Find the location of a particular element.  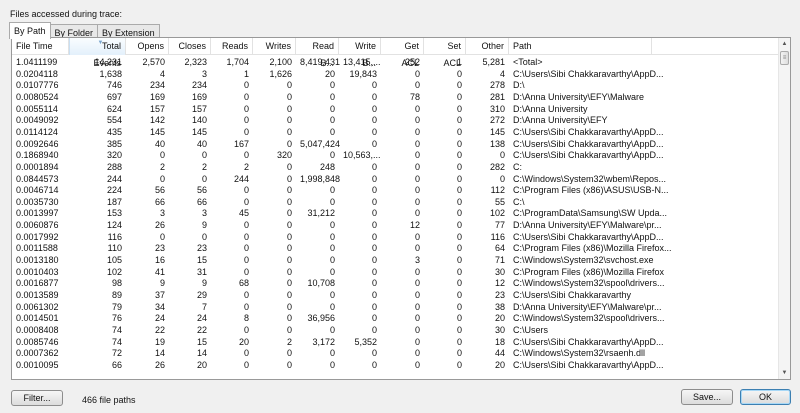

column-header-other: Other is located at coordinates (487, 46).